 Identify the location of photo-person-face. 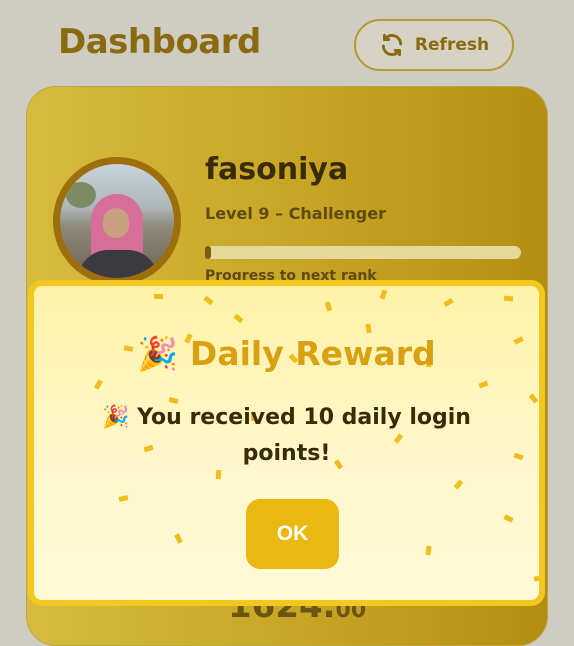
(116, 223).